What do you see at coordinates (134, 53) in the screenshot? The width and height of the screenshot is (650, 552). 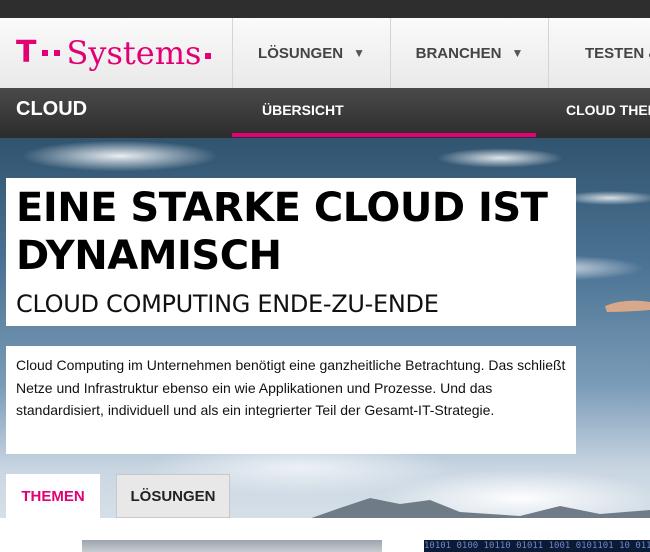 I see `logo-wordmark: Systems` at bounding box center [134, 53].